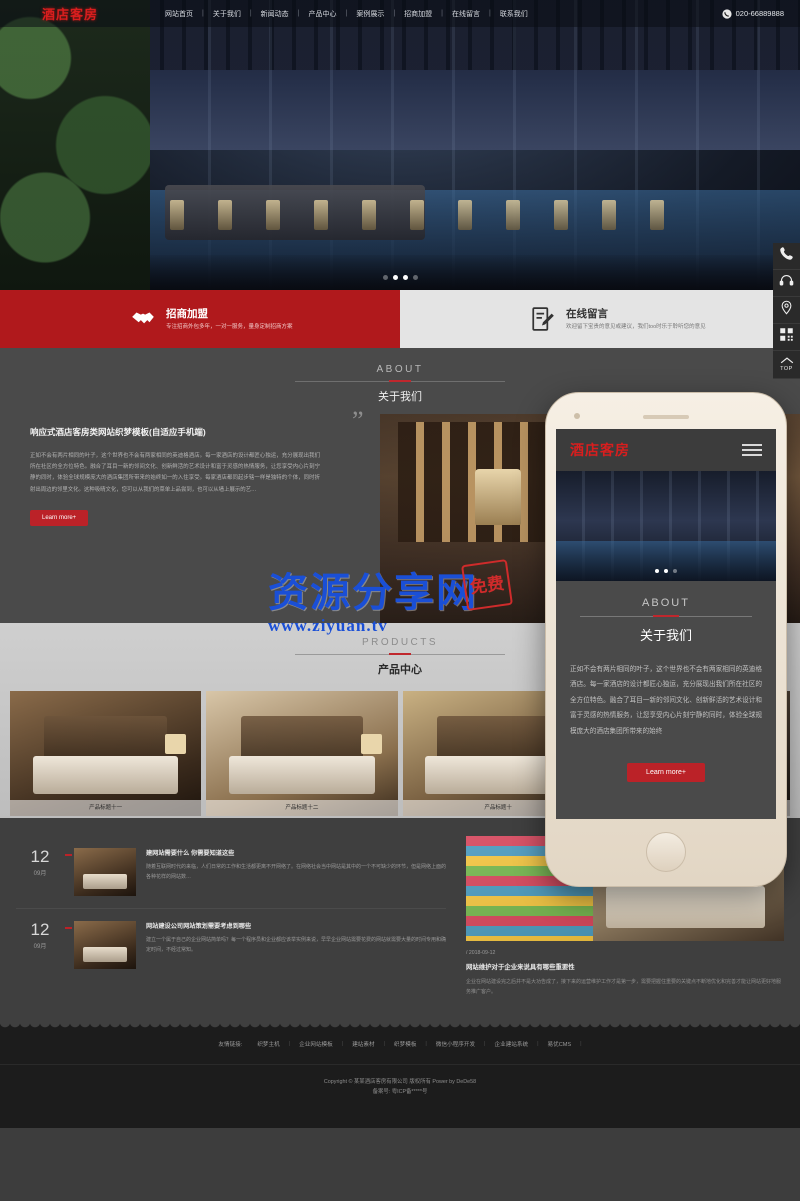  Describe the element at coordinates (106, 753) in the screenshot. I see `product-card: 产品标题十一` at that location.